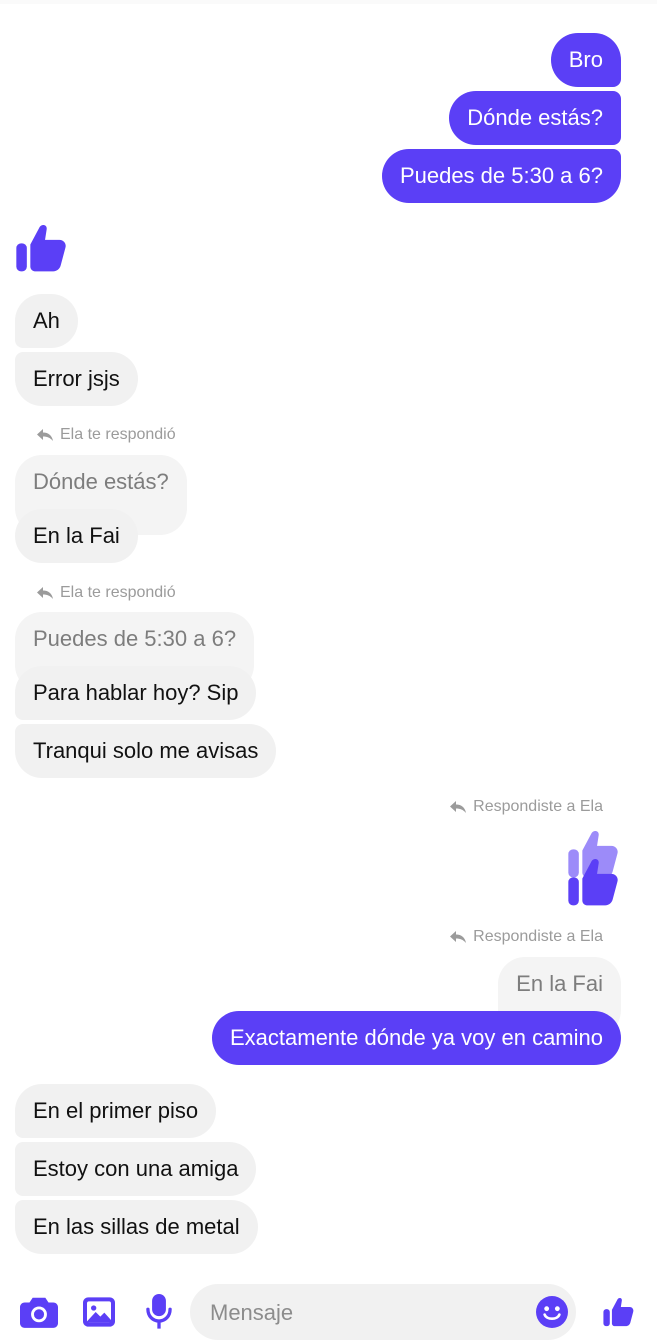 The width and height of the screenshot is (657, 1344). I want to click on message-outgoing: Dónde estás?, so click(535, 118).